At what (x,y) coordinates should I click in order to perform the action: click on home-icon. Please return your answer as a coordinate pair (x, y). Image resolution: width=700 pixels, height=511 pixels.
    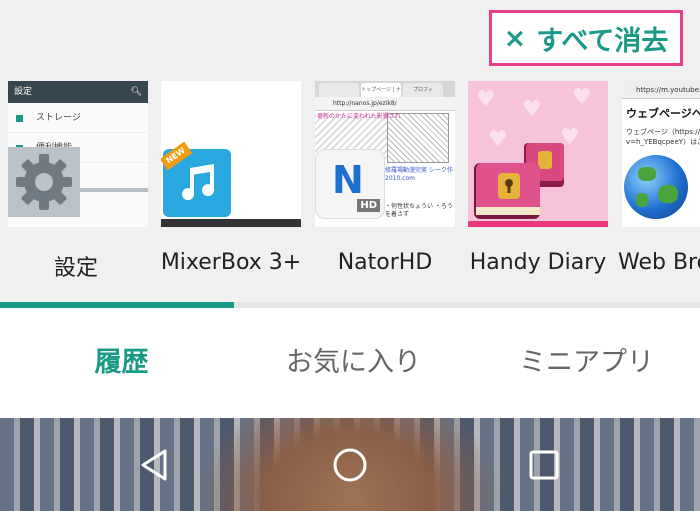
    Looking at the image, I should click on (350, 465).